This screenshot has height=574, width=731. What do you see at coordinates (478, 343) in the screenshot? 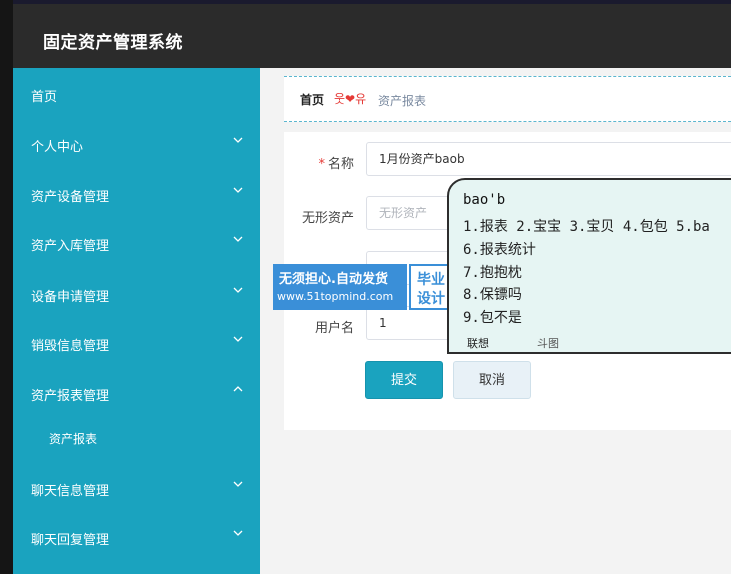
I see `ime-tab-association: 联想` at bounding box center [478, 343].